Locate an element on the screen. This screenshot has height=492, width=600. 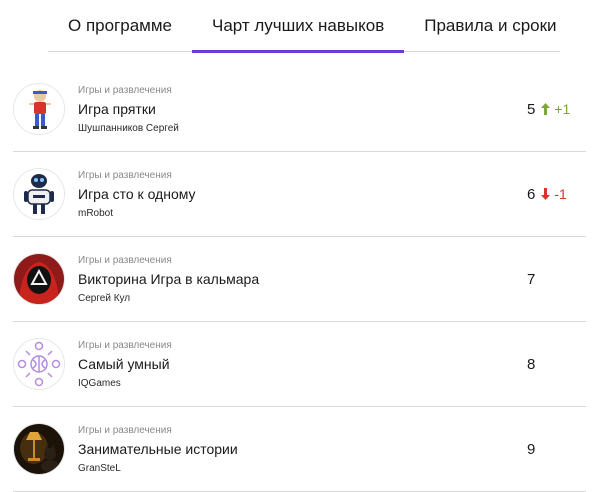
rank-number: 7 is located at coordinates (531, 279).